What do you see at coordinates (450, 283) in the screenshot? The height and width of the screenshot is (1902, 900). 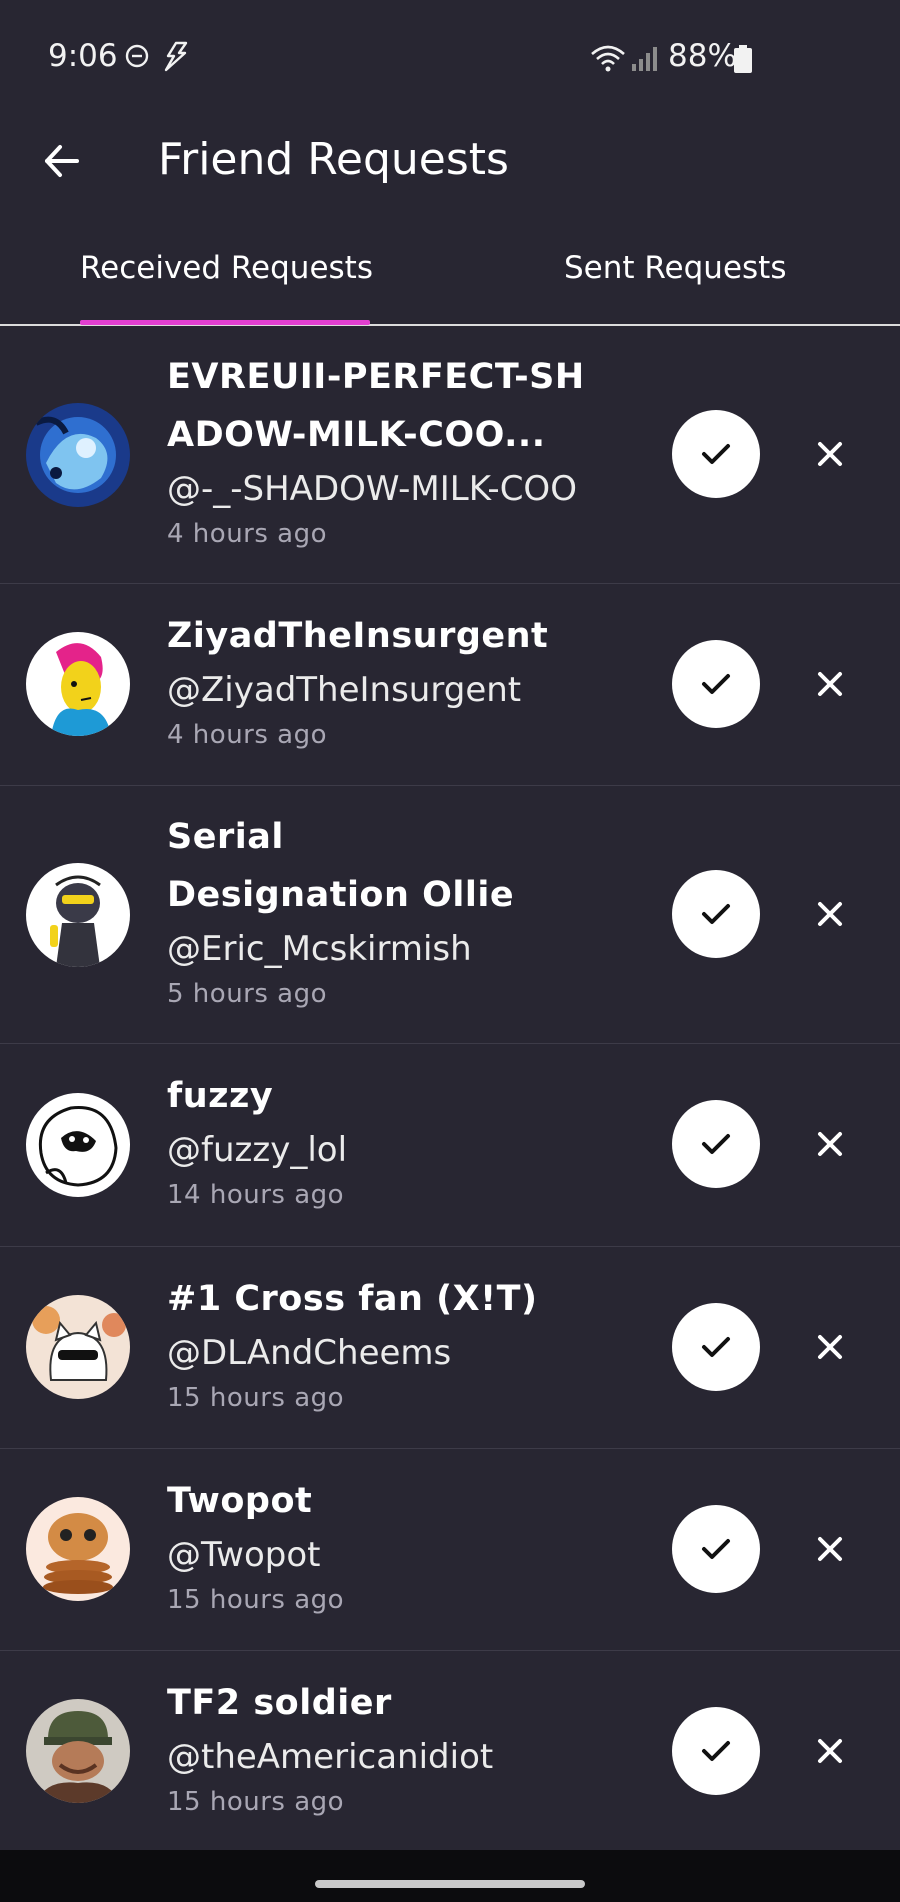 I see `tab-bar: Received Requests Sent Requests` at bounding box center [450, 283].